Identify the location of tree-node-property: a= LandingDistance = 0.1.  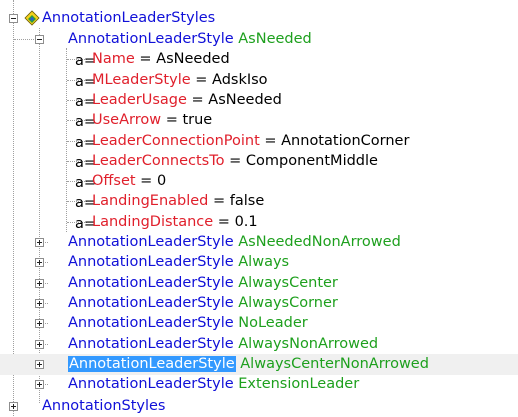
(225, 222).